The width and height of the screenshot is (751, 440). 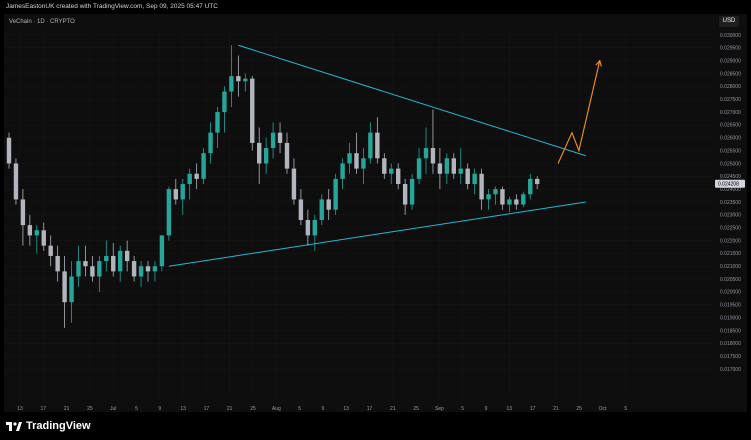 I want to click on y-tick-label: 0.021000, so click(x=730, y=267).